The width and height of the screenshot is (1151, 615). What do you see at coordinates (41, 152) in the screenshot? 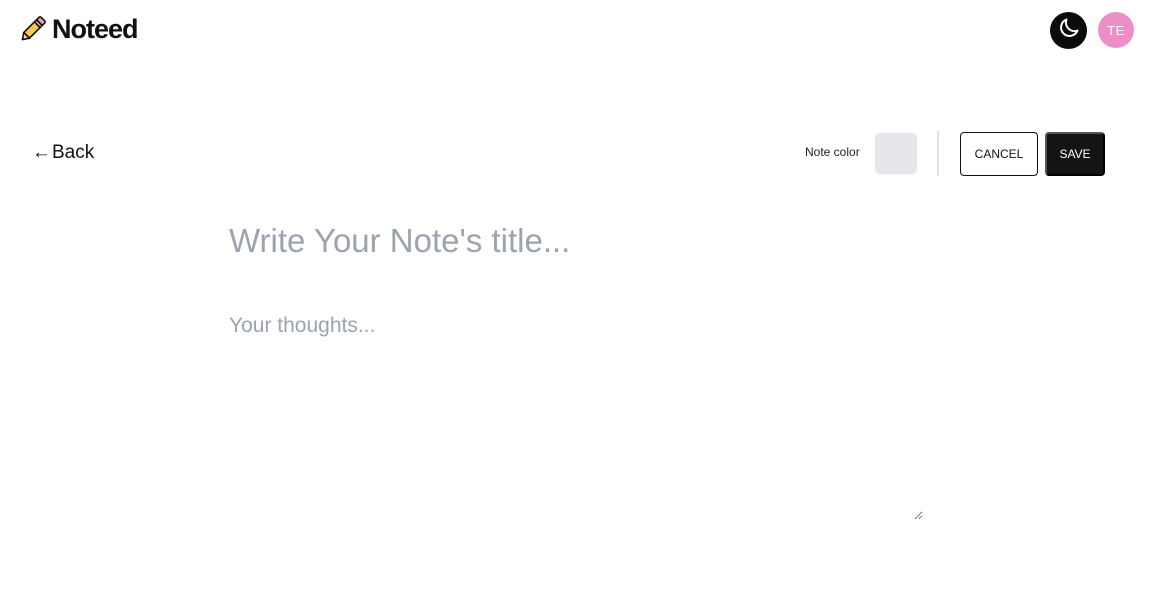
I see `left-arrow-icon: ←` at bounding box center [41, 152].